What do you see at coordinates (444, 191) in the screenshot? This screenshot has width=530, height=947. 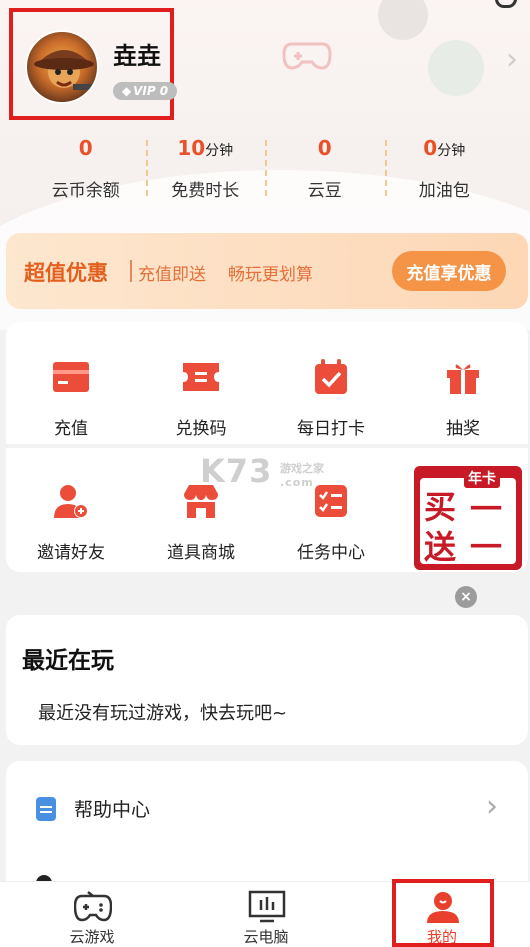 I see `stat-label: 加油包` at bounding box center [444, 191].